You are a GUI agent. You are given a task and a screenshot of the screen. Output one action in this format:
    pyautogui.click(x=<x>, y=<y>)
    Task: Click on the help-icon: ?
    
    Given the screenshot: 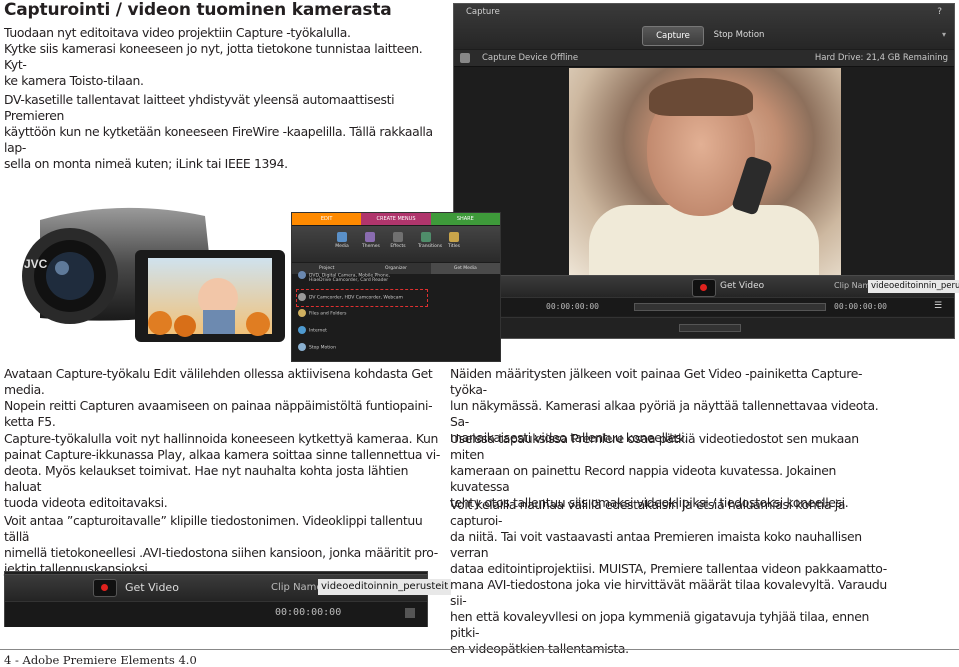 What is the action you would take?
    pyautogui.click(x=939, y=12)
    